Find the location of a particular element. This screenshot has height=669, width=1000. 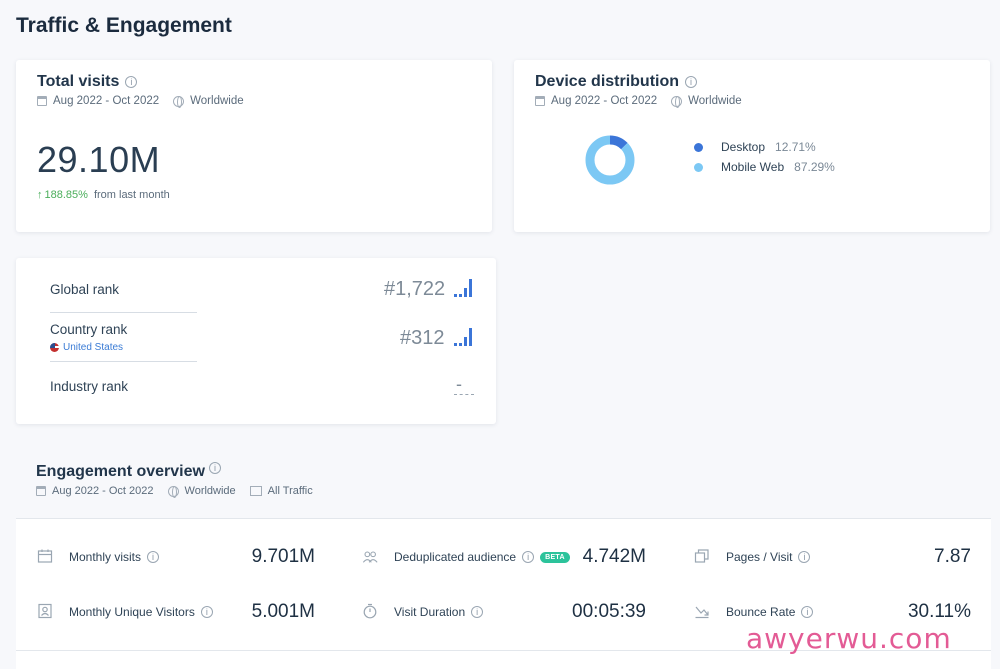

device-donut-chart is located at coordinates (610, 160).